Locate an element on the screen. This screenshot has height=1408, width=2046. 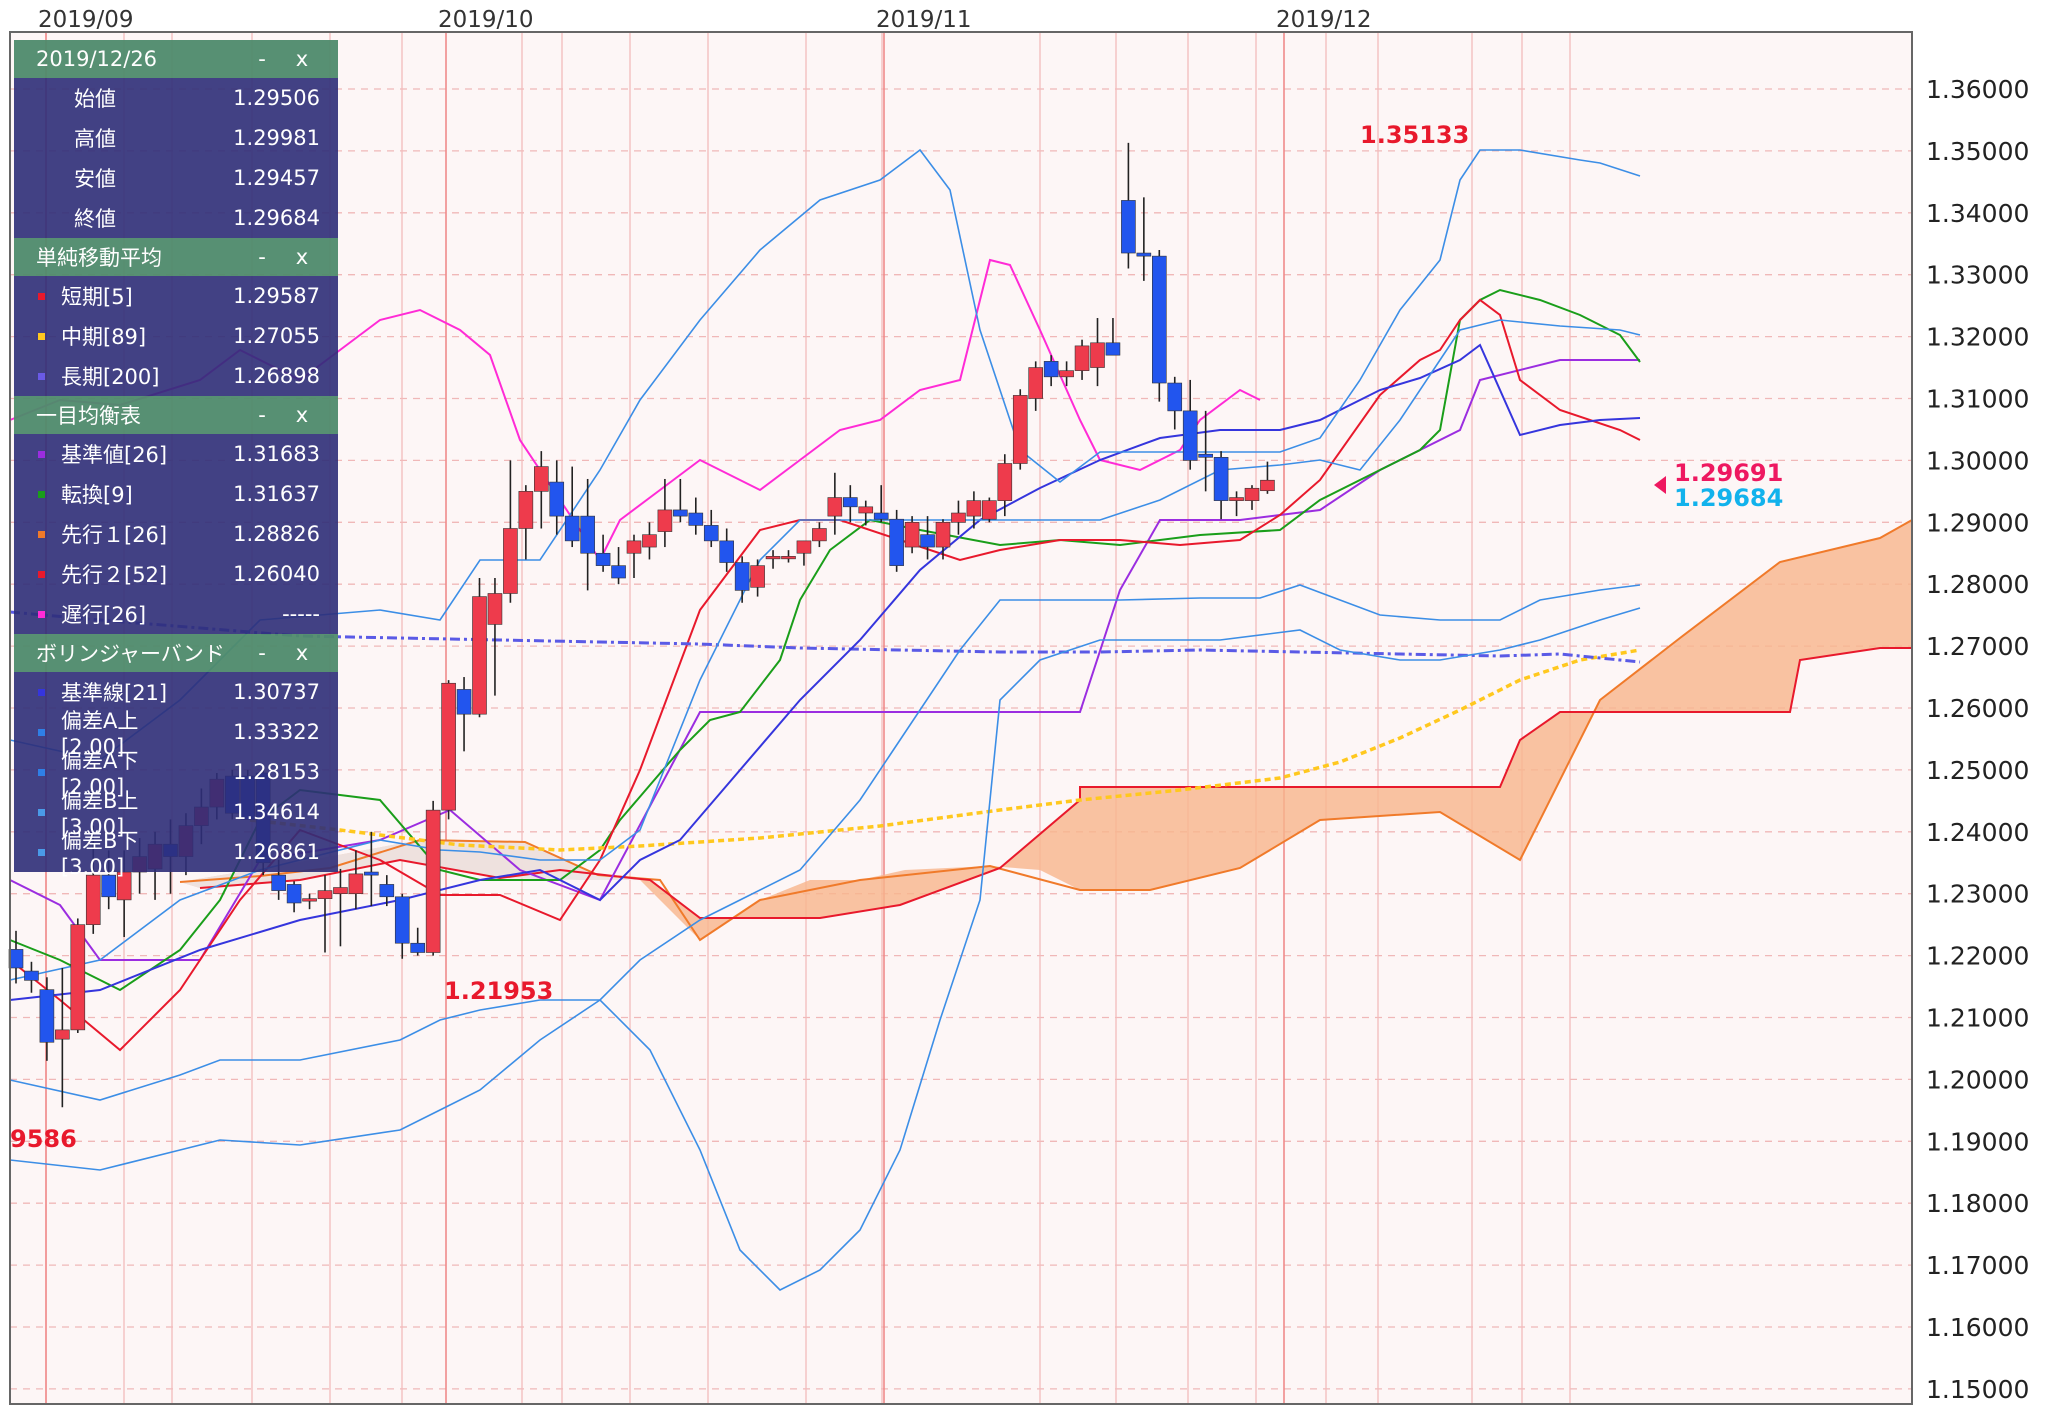
date-label: 2019/10 is located at coordinates (486, 20).